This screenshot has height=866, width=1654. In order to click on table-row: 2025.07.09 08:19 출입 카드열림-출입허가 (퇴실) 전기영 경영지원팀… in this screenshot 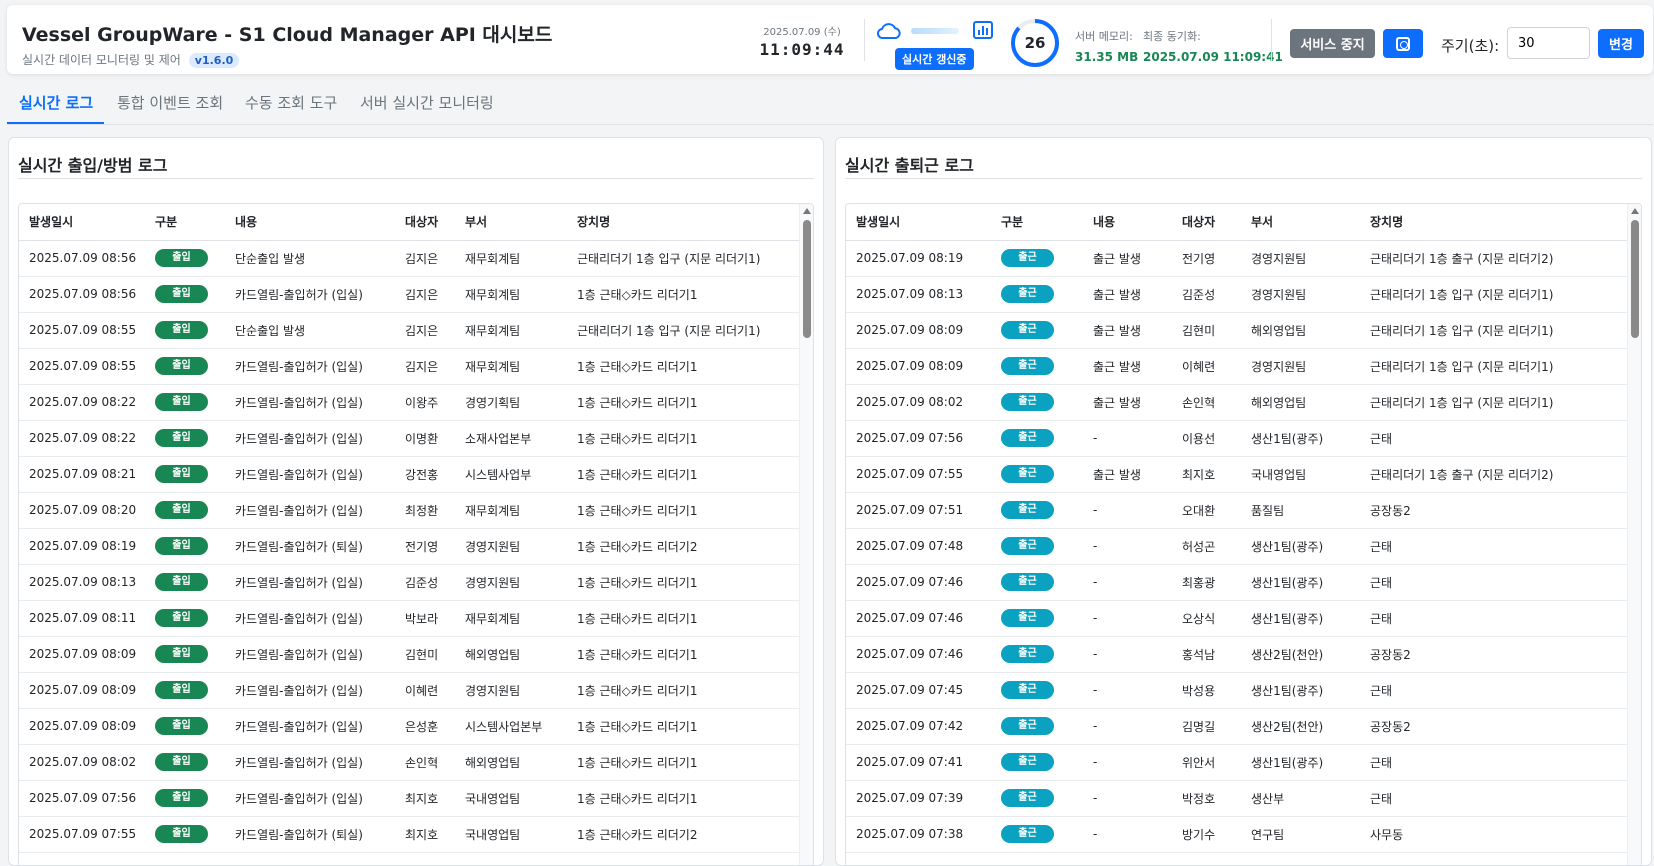, I will do `click(416, 546)`.